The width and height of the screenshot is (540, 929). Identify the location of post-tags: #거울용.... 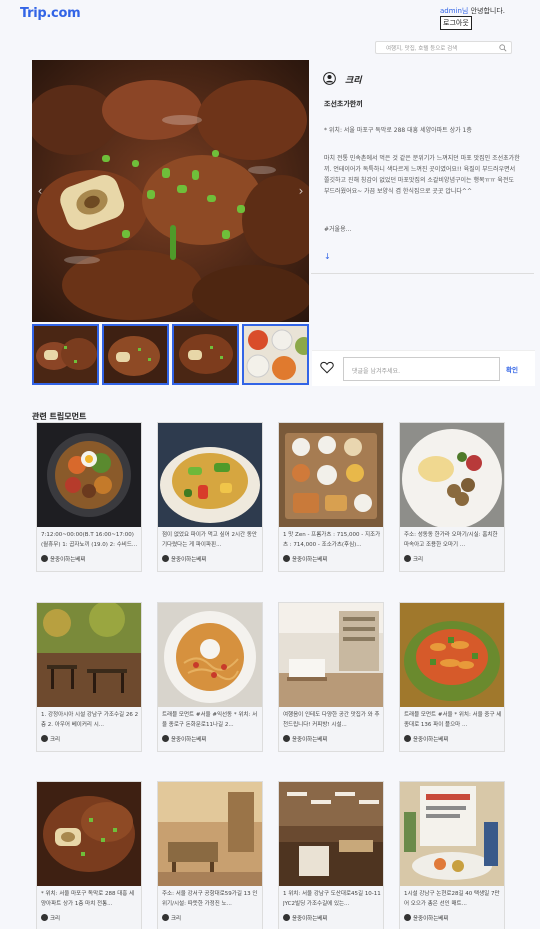
(338, 229).